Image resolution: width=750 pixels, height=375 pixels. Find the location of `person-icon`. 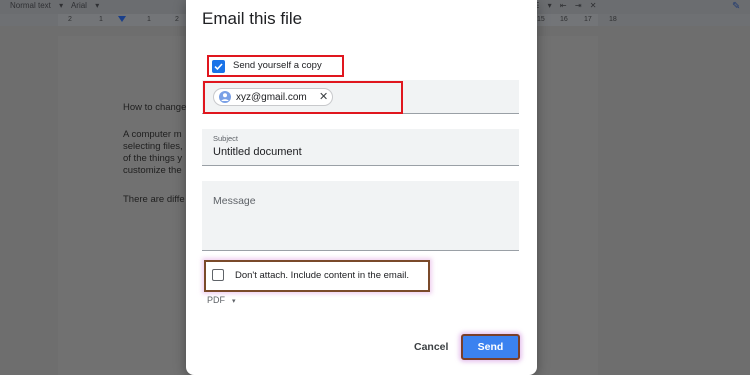

person-icon is located at coordinates (225, 97).